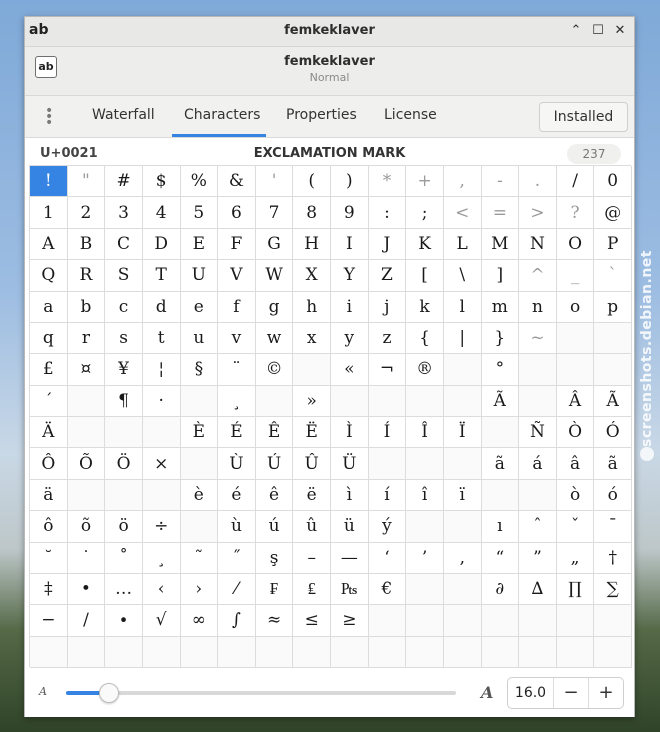  I want to click on glyph-cell: w, so click(274, 338).